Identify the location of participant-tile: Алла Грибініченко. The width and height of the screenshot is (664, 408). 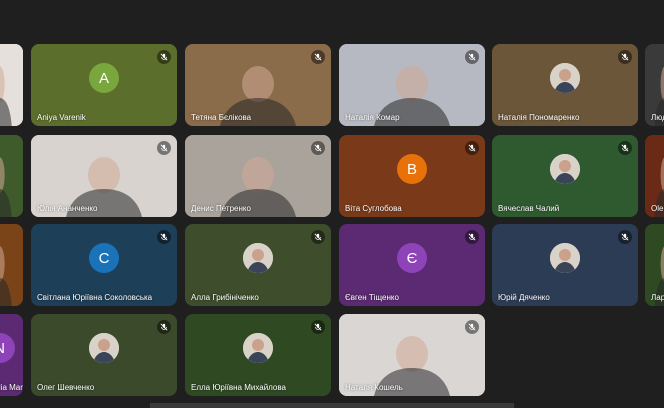
(258, 265).